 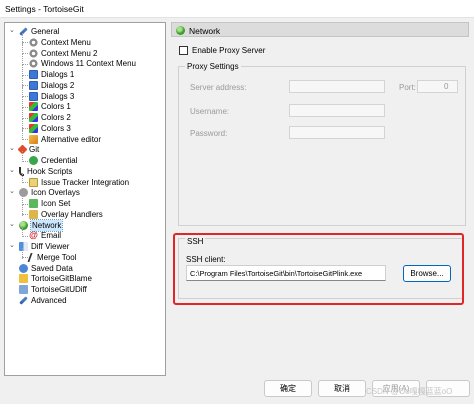 I want to click on tree-item: Dialogs 2, so click(x=51, y=85).